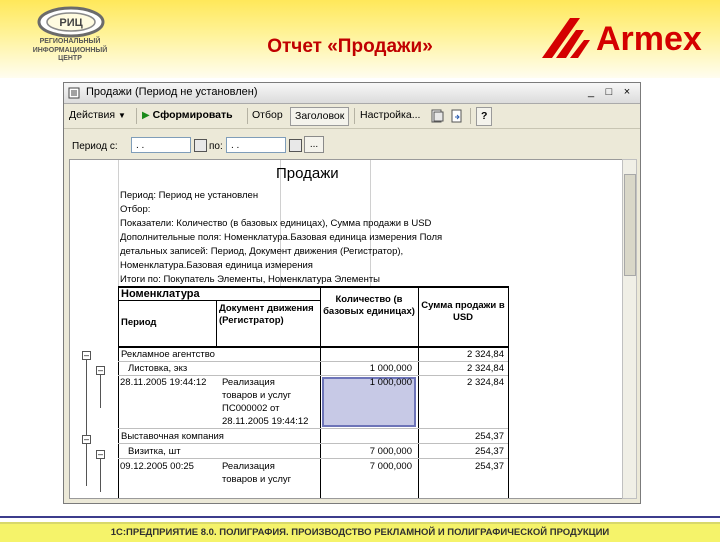  What do you see at coordinates (437, 116) in the screenshot?
I see `save-settings-icon` at bounding box center [437, 116].